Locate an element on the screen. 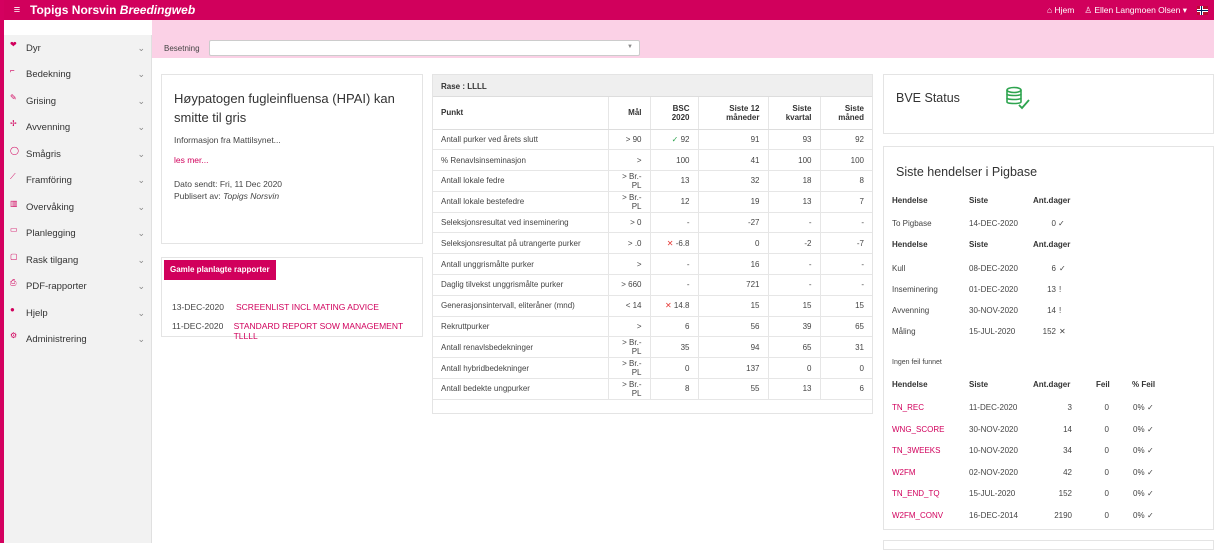 The width and height of the screenshot is (1214, 550). table-row: Antall hybridbedekninger > Br.-PL 0 137 0 0 is located at coordinates (652, 368).